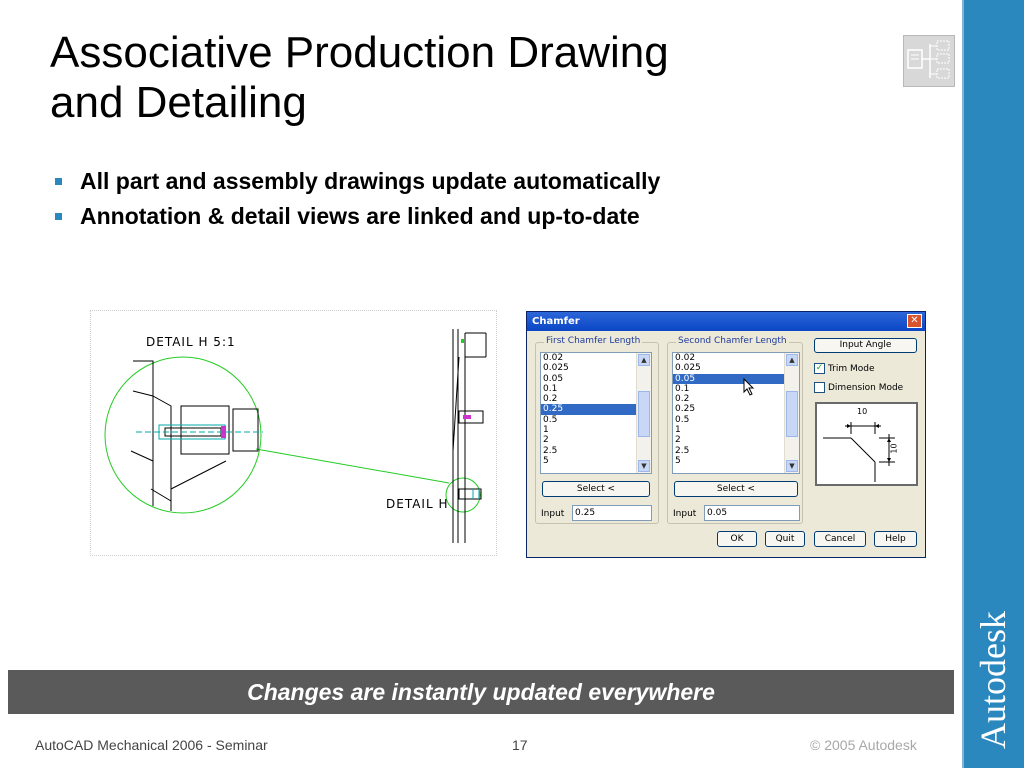 The height and width of the screenshot is (768, 1024). What do you see at coordinates (359, 52) in the screenshot?
I see `title-line-1: Associative Production Drawing` at bounding box center [359, 52].